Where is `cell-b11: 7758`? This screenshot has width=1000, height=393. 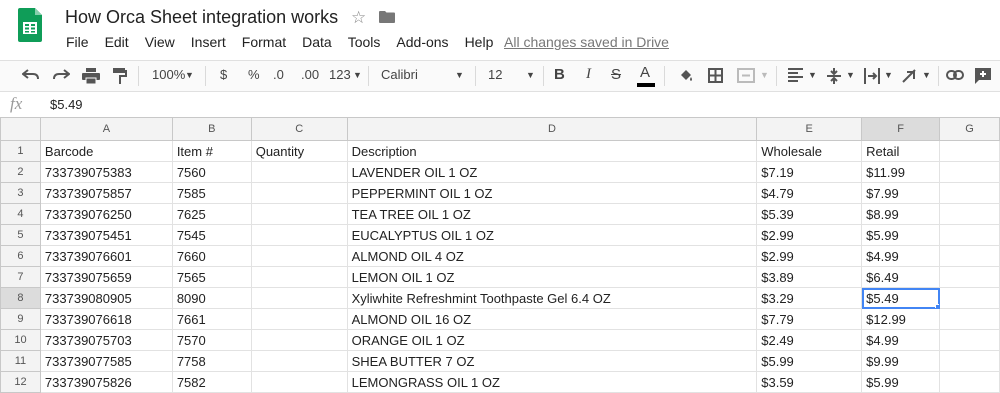
cell-b11: 7758 is located at coordinates (211, 361).